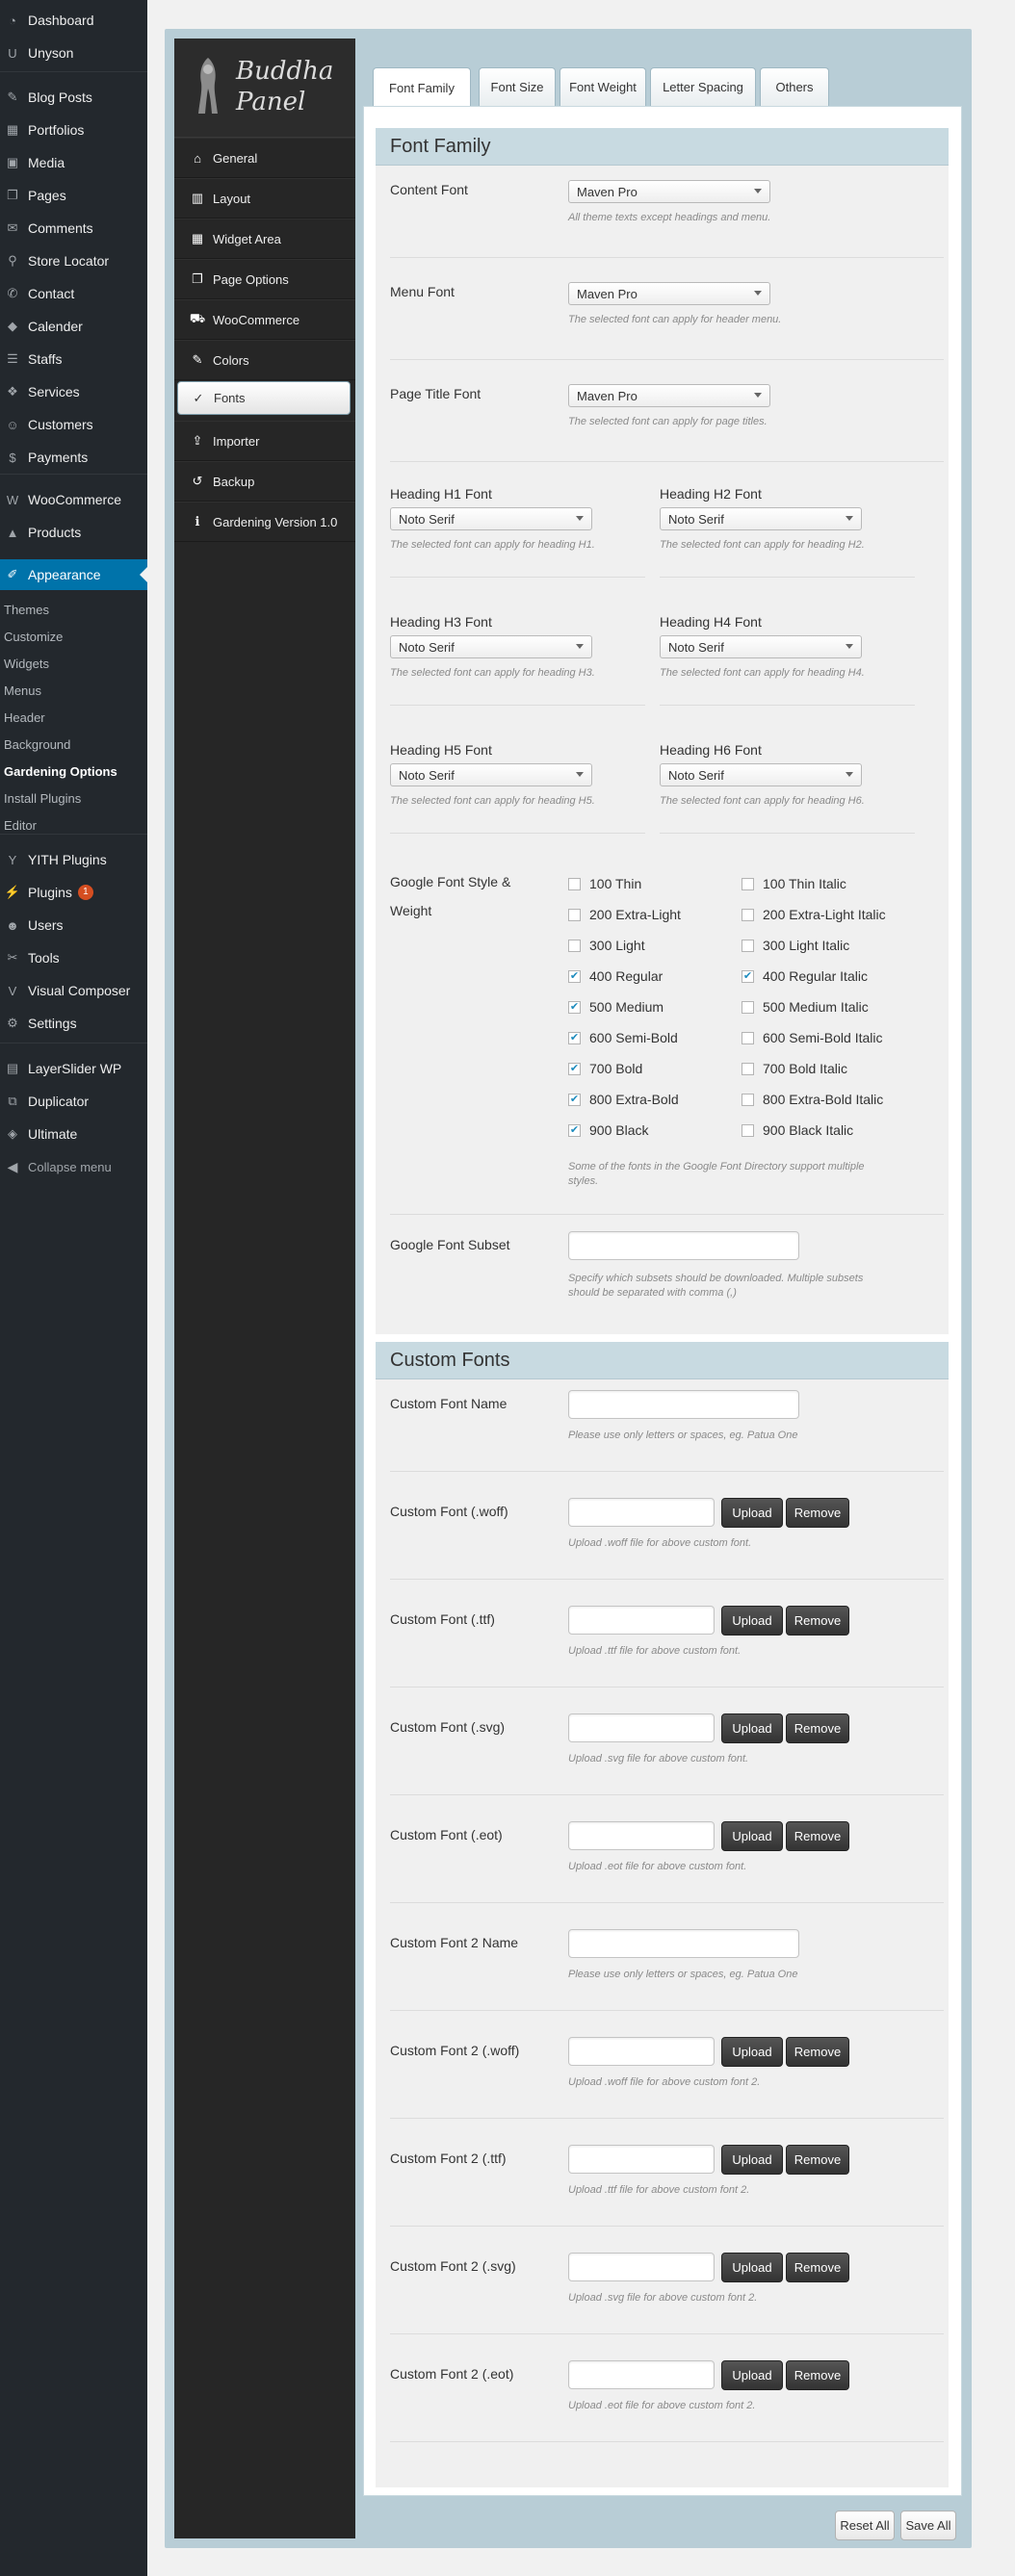 This screenshot has height=2576, width=1015. I want to click on reset-all-button: Reset All, so click(865, 2525).